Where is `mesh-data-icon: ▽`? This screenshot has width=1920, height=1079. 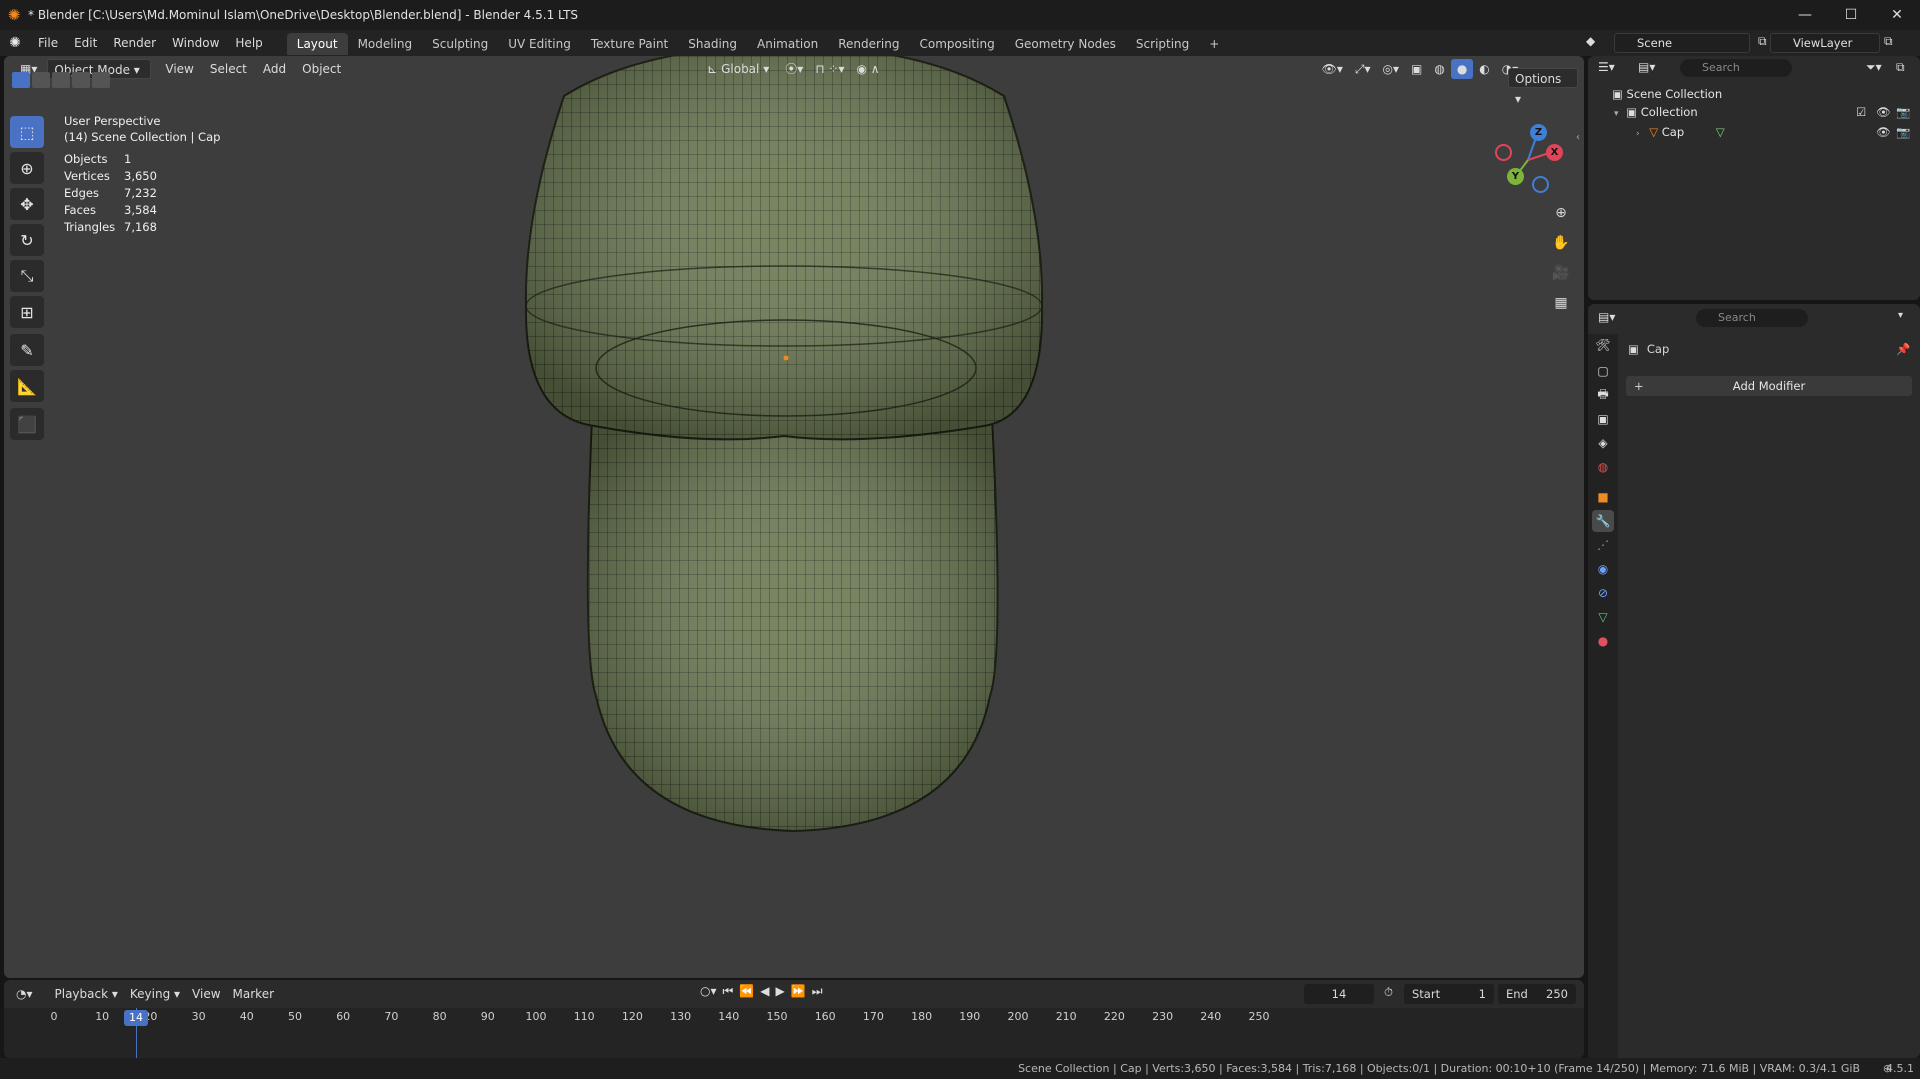 mesh-data-icon: ▽ is located at coordinates (1720, 132).